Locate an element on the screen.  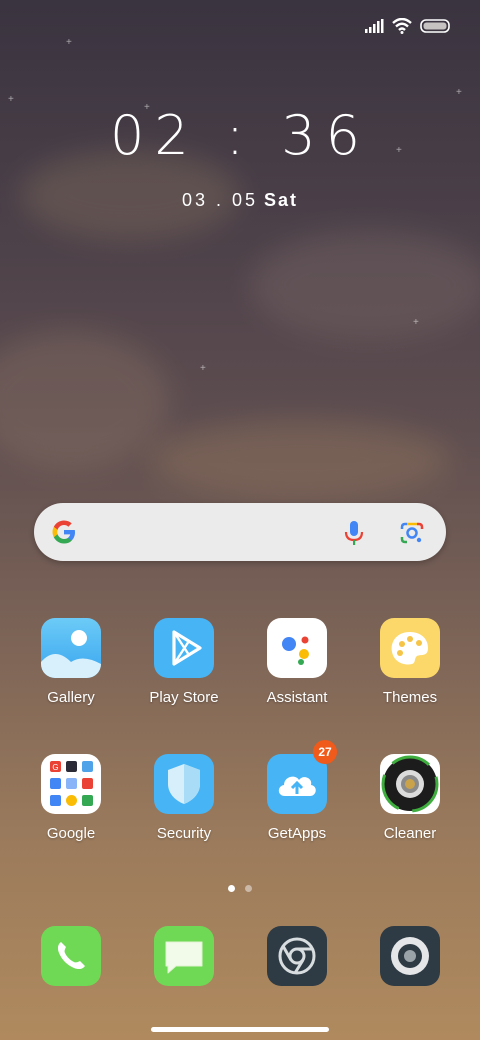
app-assistant: Assistant is located at coordinates (297, 662).